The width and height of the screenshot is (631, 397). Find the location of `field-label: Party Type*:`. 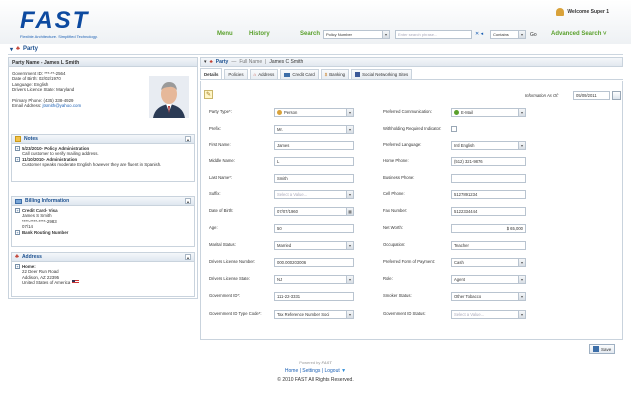

field-label: Party Type*: is located at coordinates (220, 111).